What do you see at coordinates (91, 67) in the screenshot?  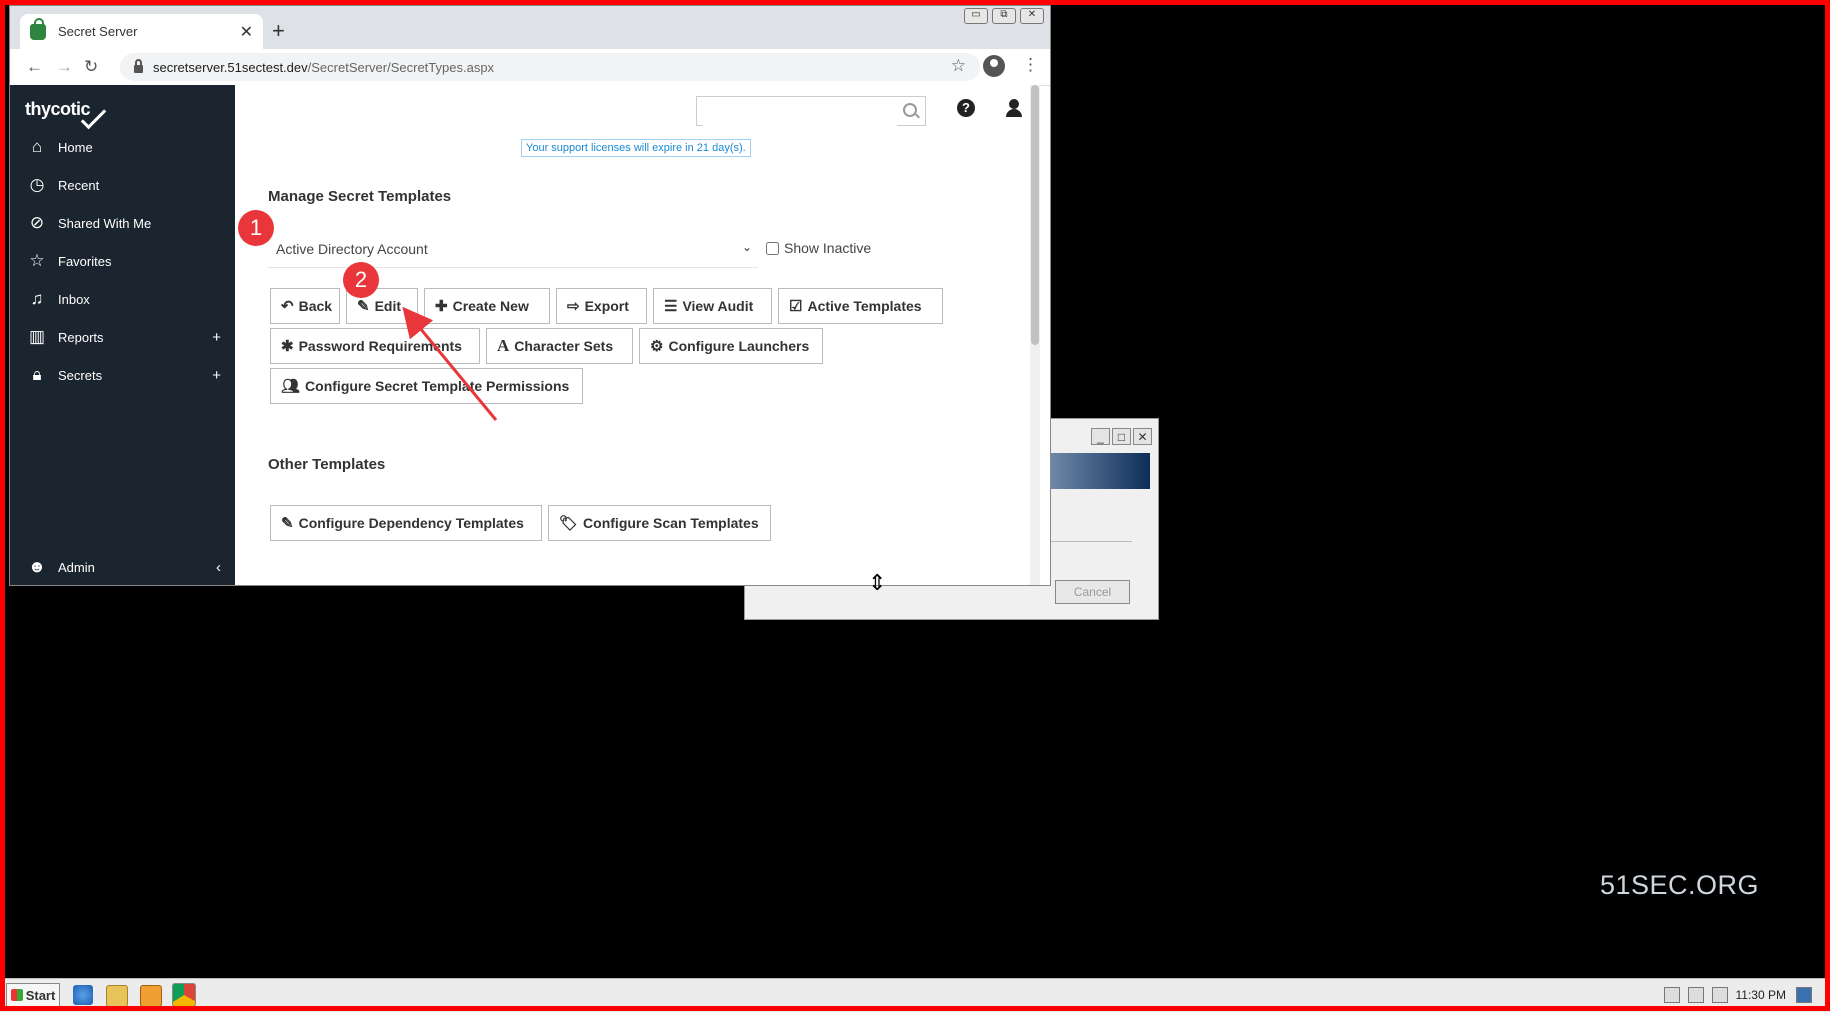 I see `reload-icon: ↻` at bounding box center [91, 67].